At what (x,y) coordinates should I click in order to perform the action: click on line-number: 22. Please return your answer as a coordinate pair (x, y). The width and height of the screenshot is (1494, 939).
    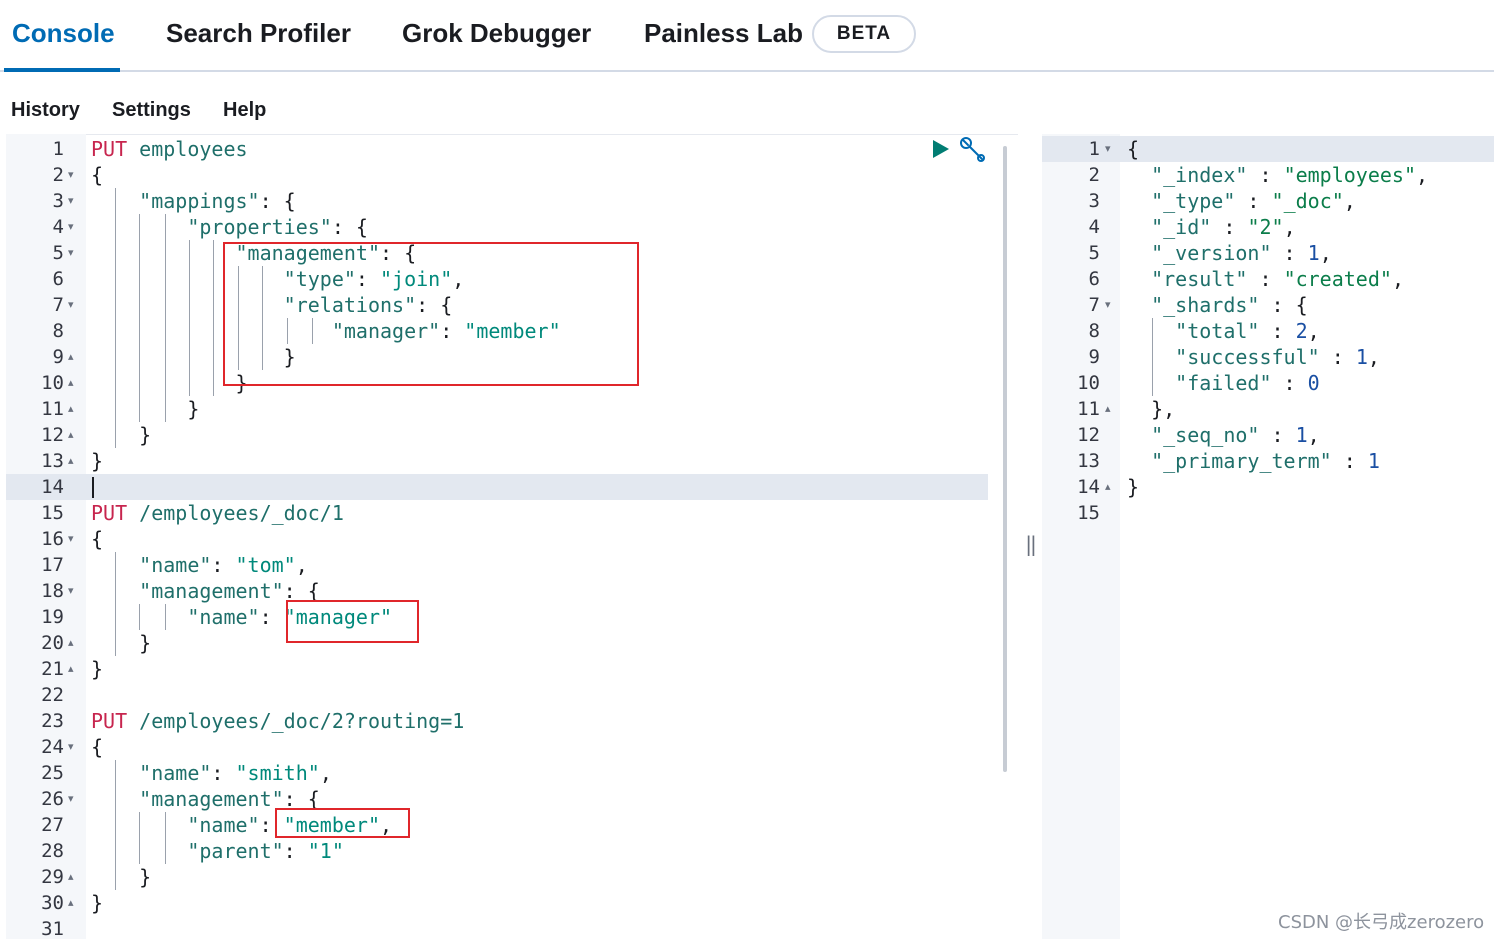
    Looking at the image, I should click on (52, 695).